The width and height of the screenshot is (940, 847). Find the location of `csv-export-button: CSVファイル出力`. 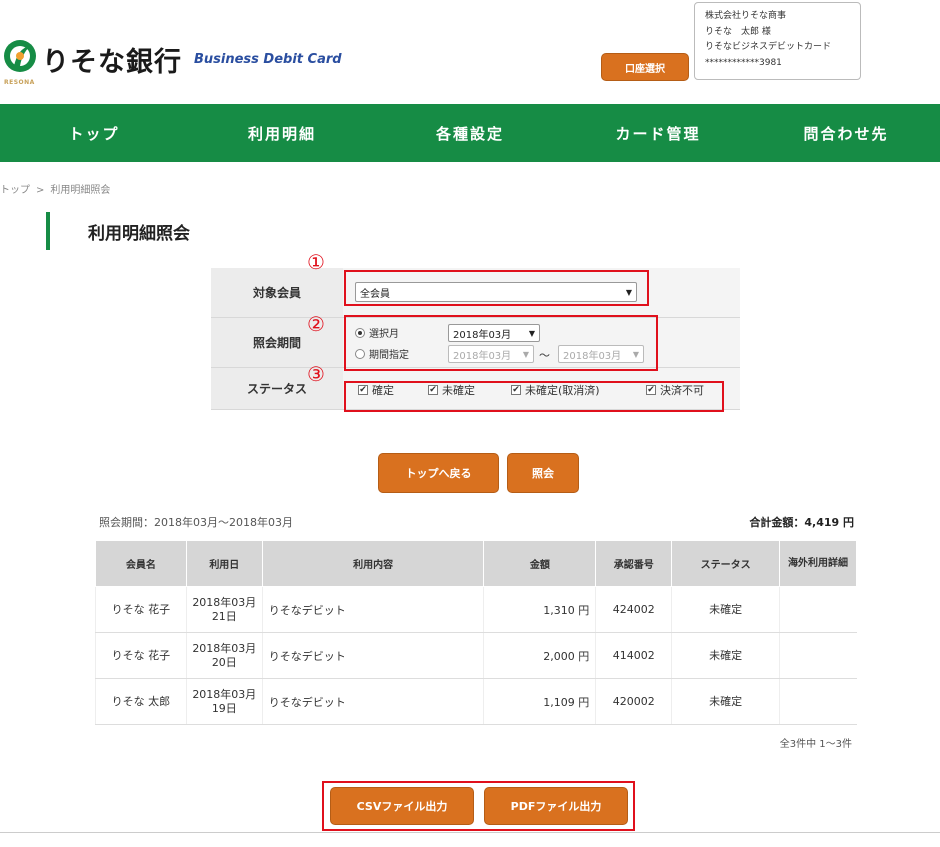

csv-export-button: CSVファイル出力 is located at coordinates (402, 806).